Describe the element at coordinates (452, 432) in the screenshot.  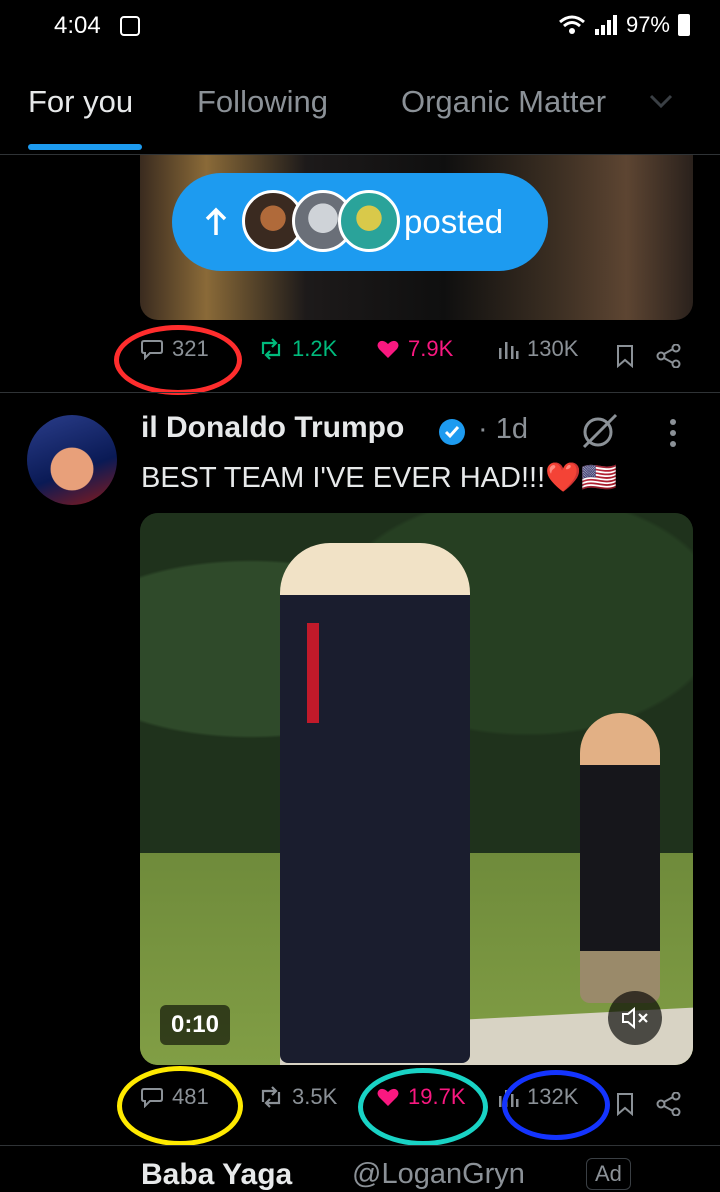
I see `verified-badge-icon` at that location.